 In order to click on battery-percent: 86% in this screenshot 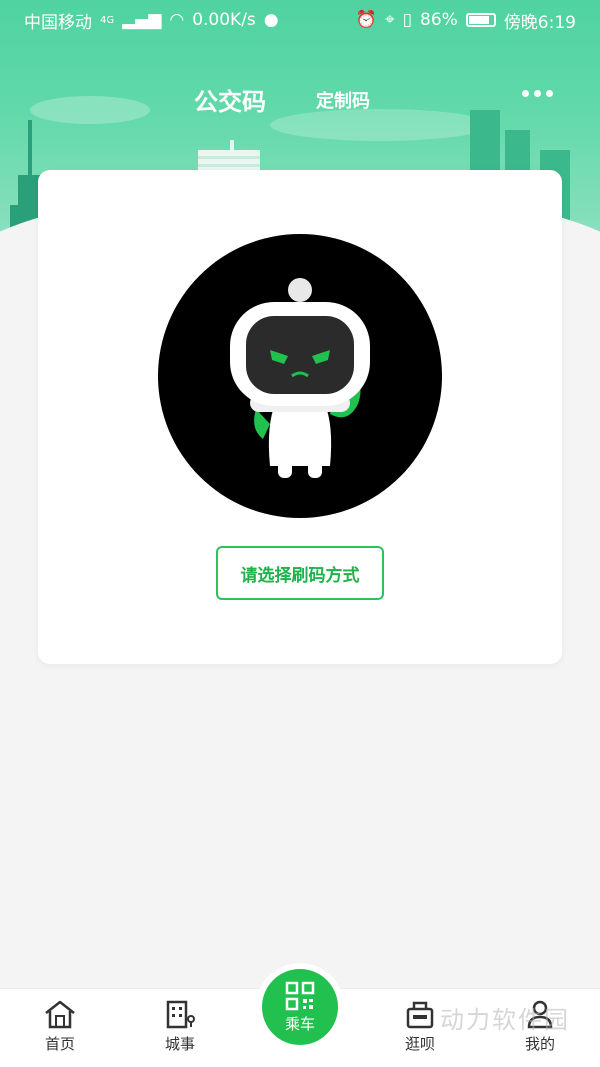, I will do `click(439, 20)`.